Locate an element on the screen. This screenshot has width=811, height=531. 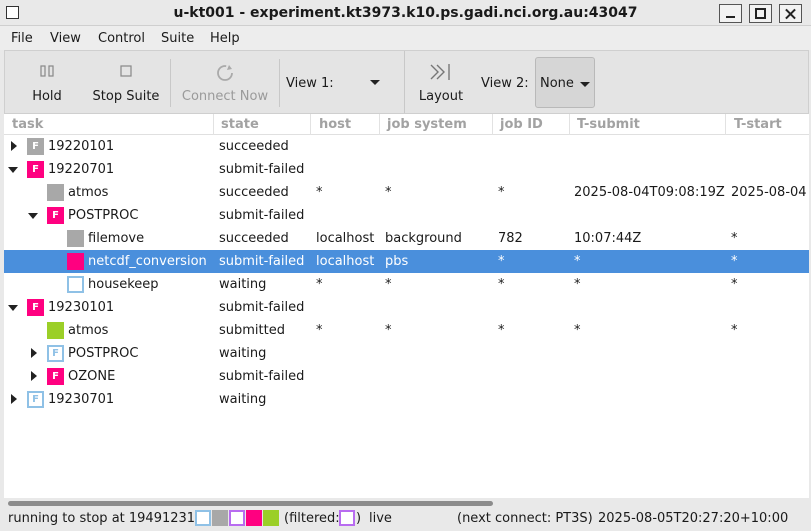
close-icon is located at coordinates (790, 13).